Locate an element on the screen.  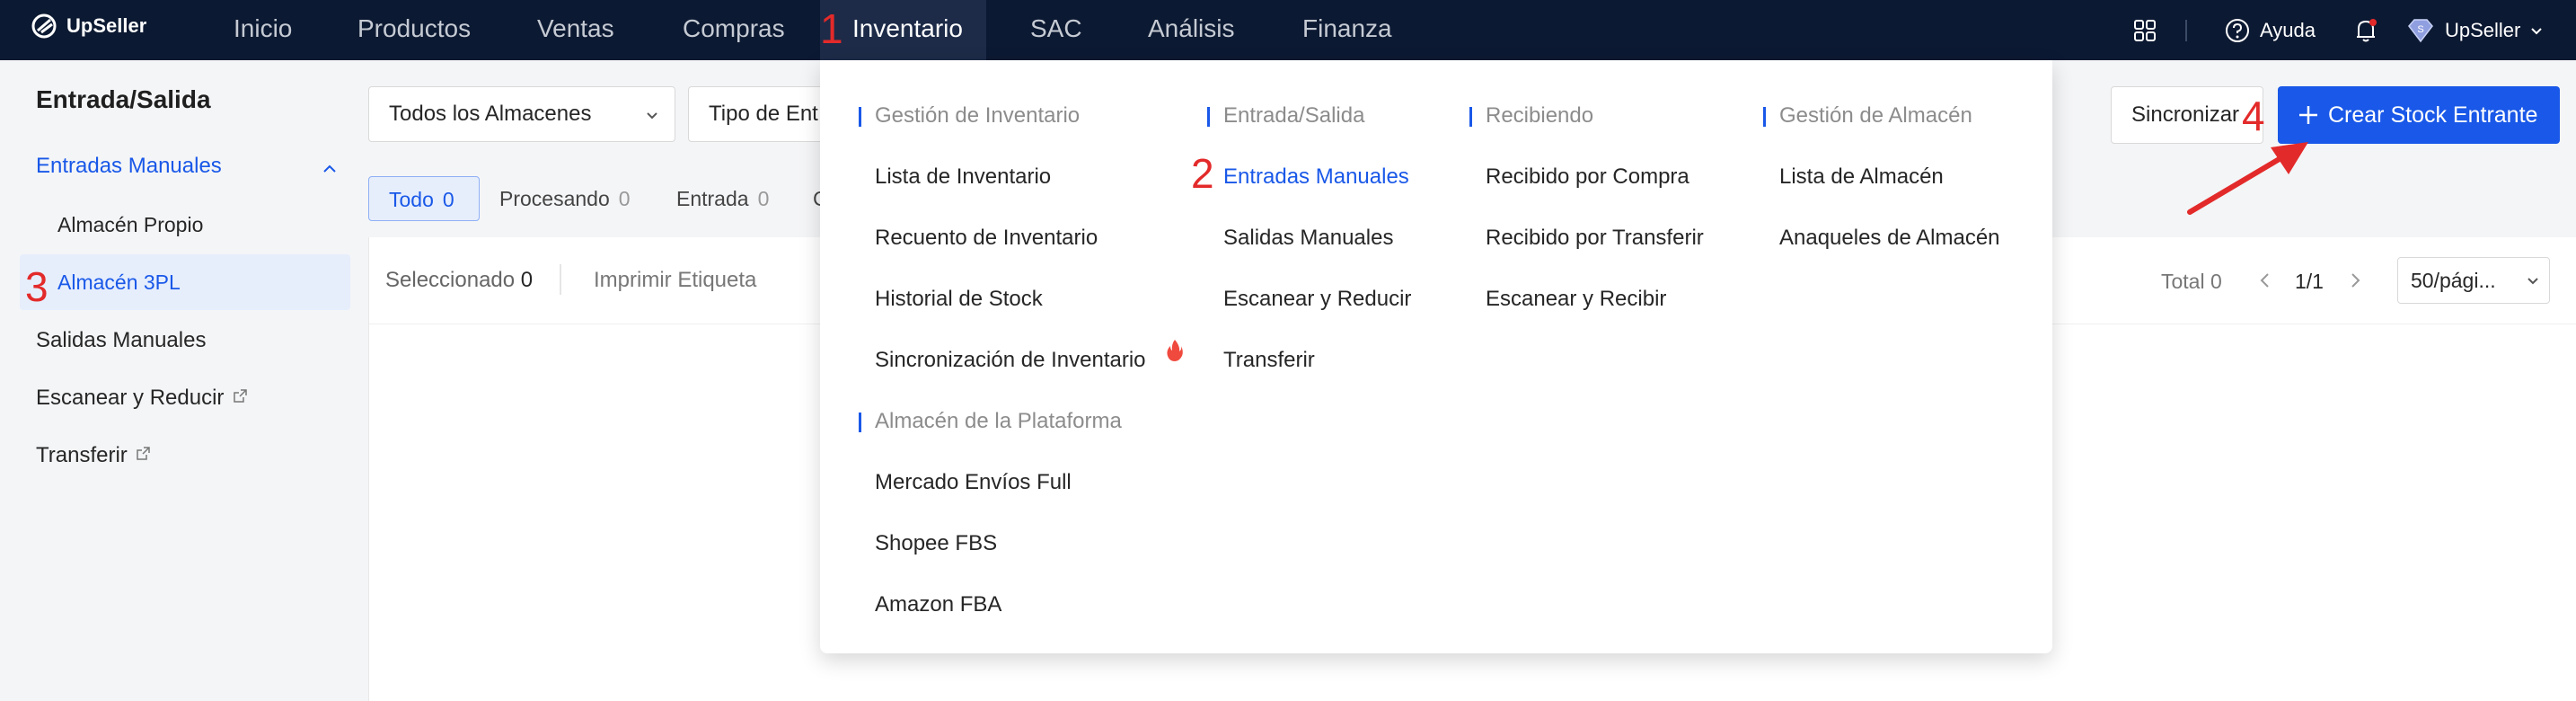
upseller-logo-icon is located at coordinates (44, 26).